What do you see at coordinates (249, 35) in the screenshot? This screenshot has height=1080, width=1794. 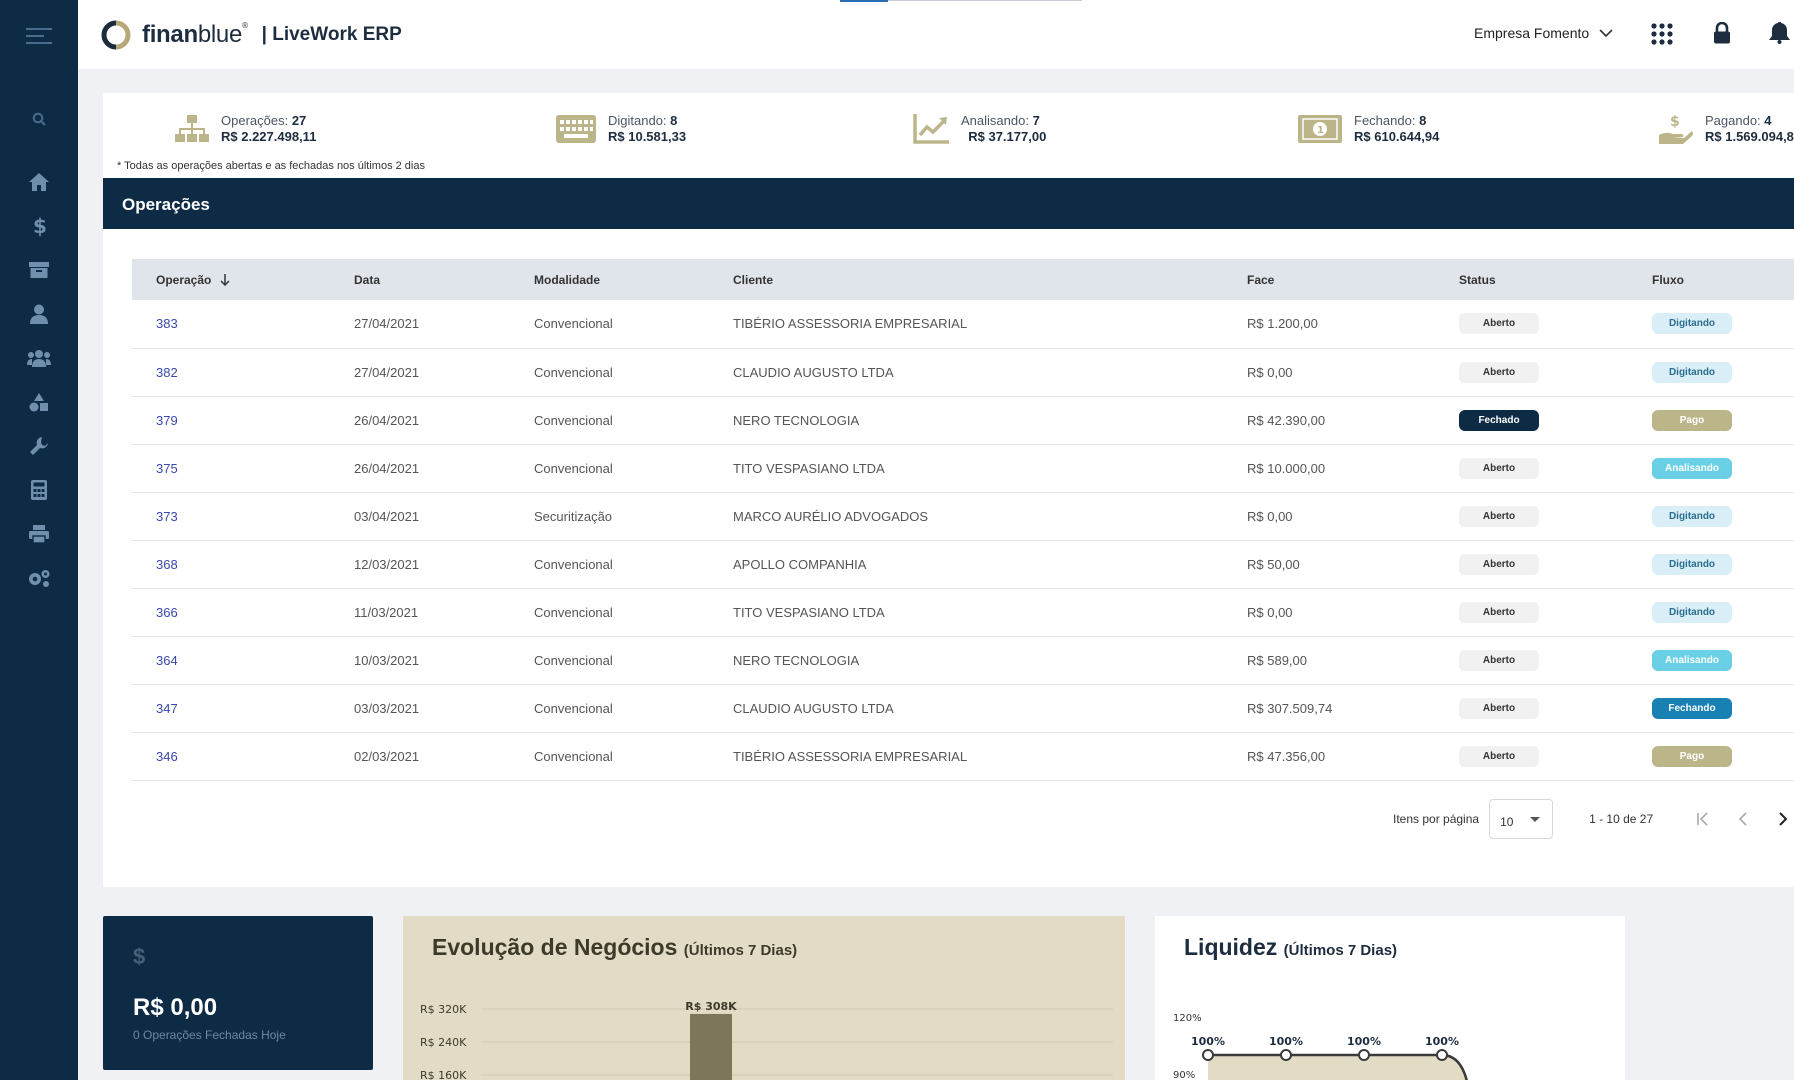 I see `logo: finanblue® | LiveWork ERP` at bounding box center [249, 35].